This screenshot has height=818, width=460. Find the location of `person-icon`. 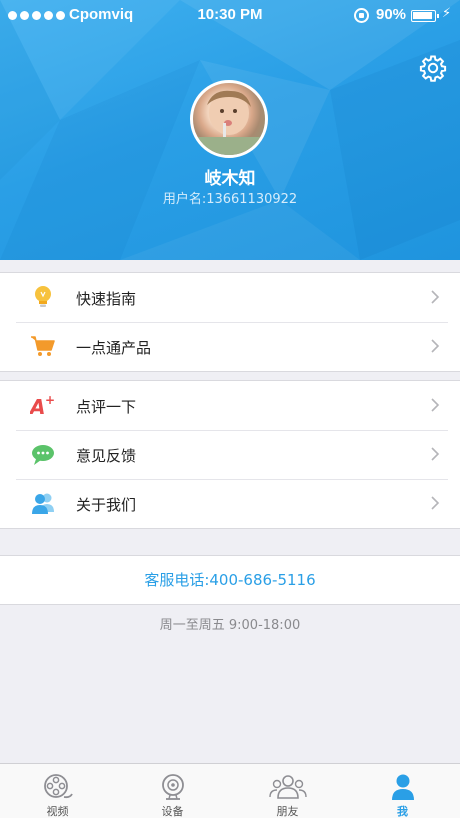

person-icon is located at coordinates (402, 787).